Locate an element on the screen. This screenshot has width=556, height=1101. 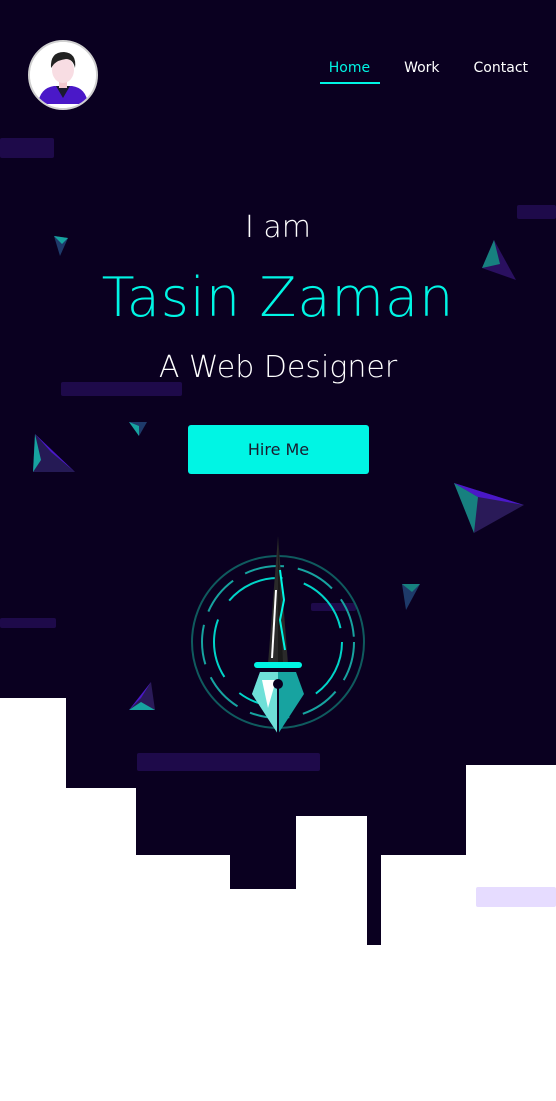
hero-name: Tasin Zaman is located at coordinates (278, 297).